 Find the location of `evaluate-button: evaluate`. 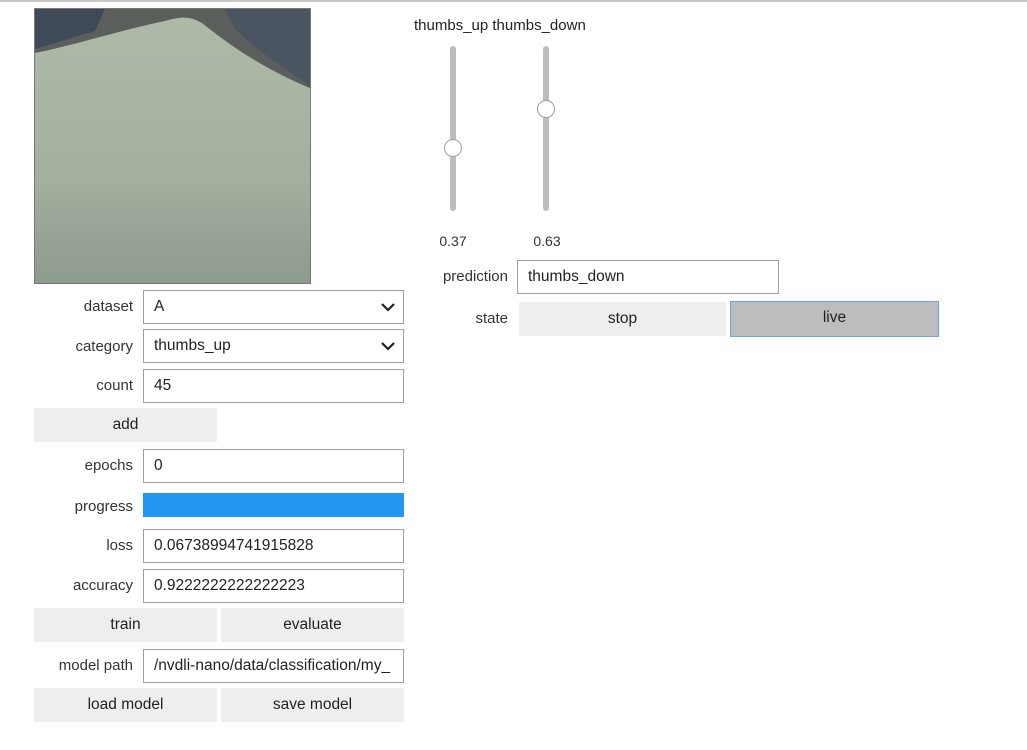

evaluate-button: evaluate is located at coordinates (312, 625).